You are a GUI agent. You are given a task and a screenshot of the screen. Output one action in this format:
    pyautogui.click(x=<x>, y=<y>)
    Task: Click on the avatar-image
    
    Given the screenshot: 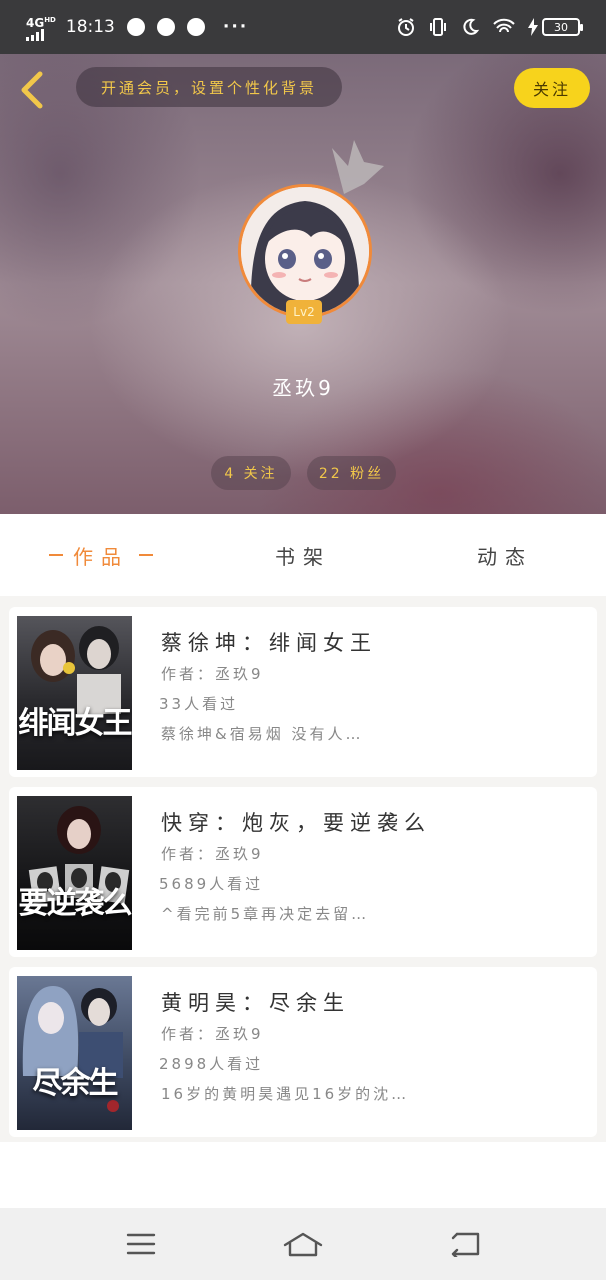 What is the action you would take?
    pyautogui.click(x=305, y=251)
    